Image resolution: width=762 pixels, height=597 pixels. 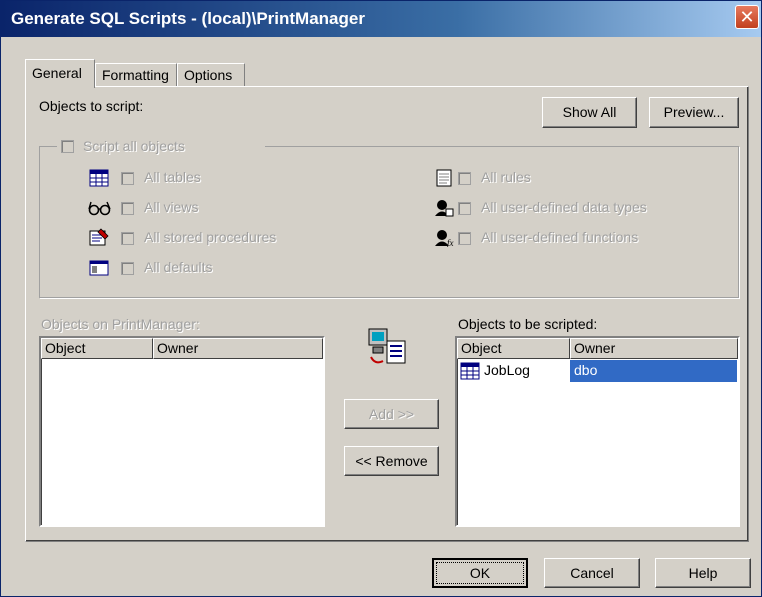 I want to click on tab-general: General, so click(x=60, y=73).